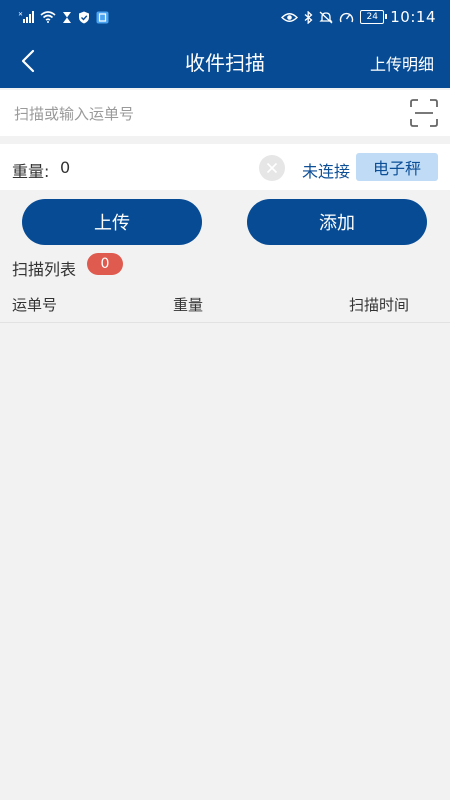  I want to click on status-time: 10:14, so click(413, 17).